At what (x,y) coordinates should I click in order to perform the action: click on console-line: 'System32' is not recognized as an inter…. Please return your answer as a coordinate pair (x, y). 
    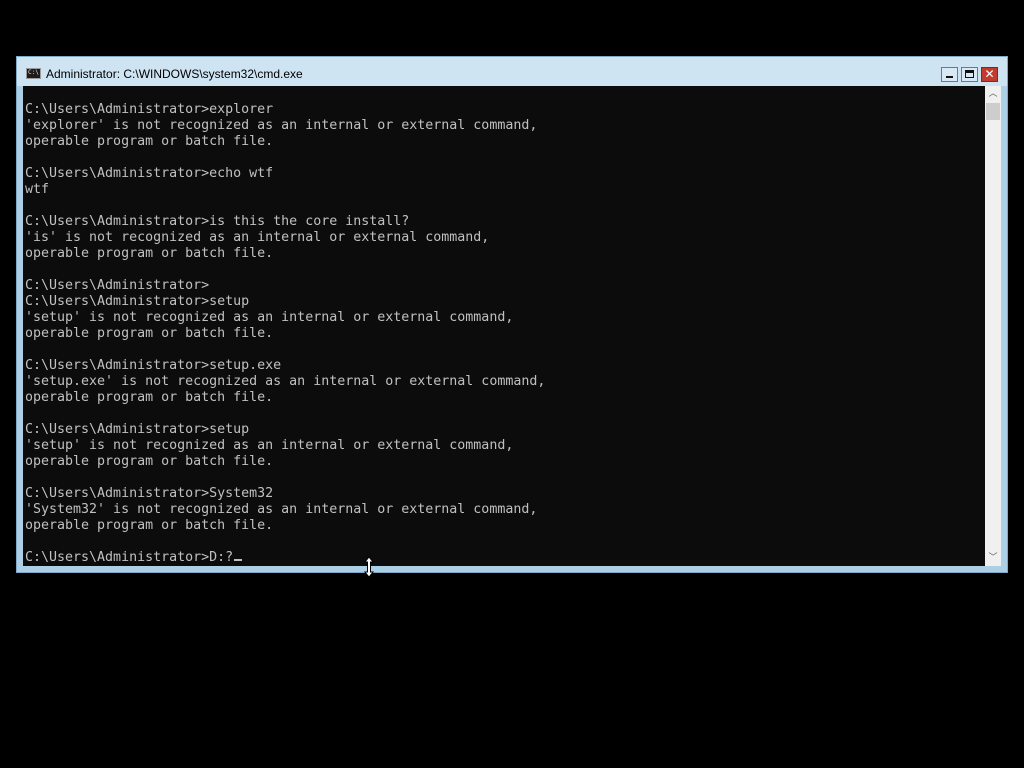
    Looking at the image, I should click on (281, 509).